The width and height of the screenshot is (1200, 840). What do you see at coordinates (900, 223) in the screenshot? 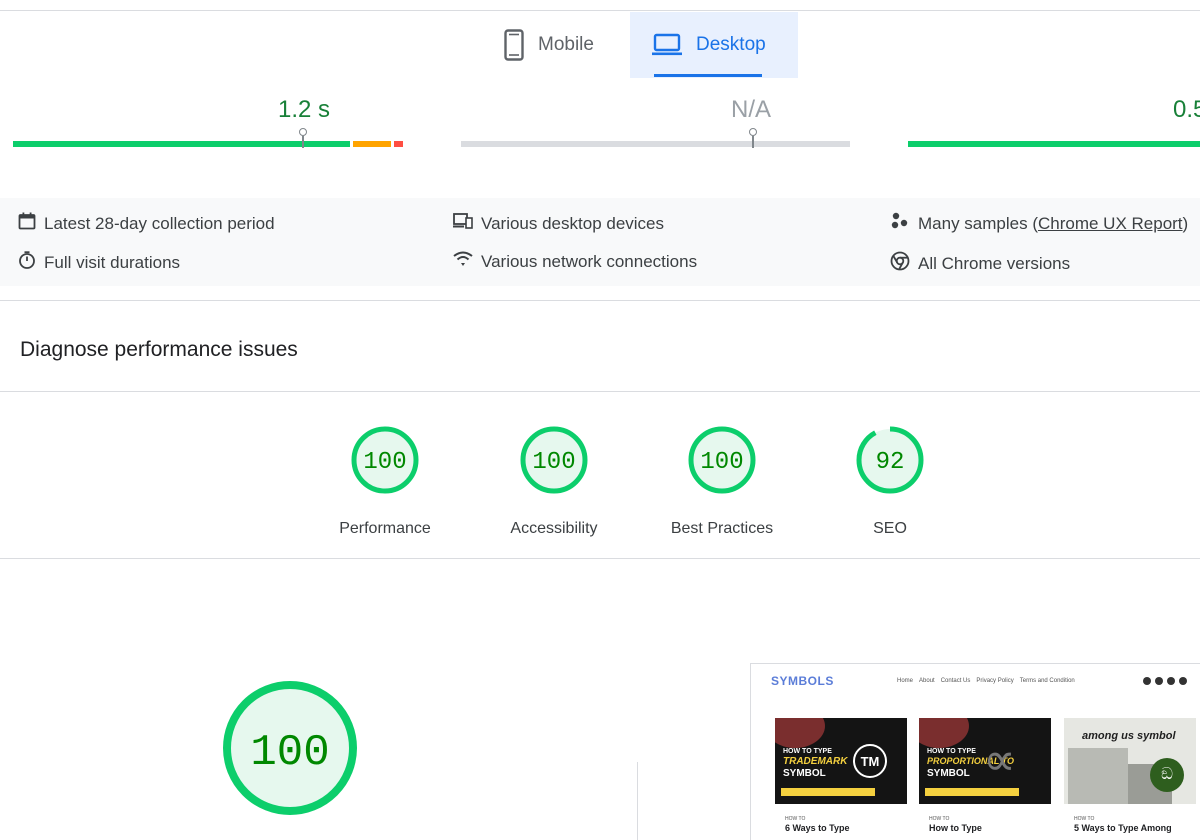
I see `samples-icon` at bounding box center [900, 223].